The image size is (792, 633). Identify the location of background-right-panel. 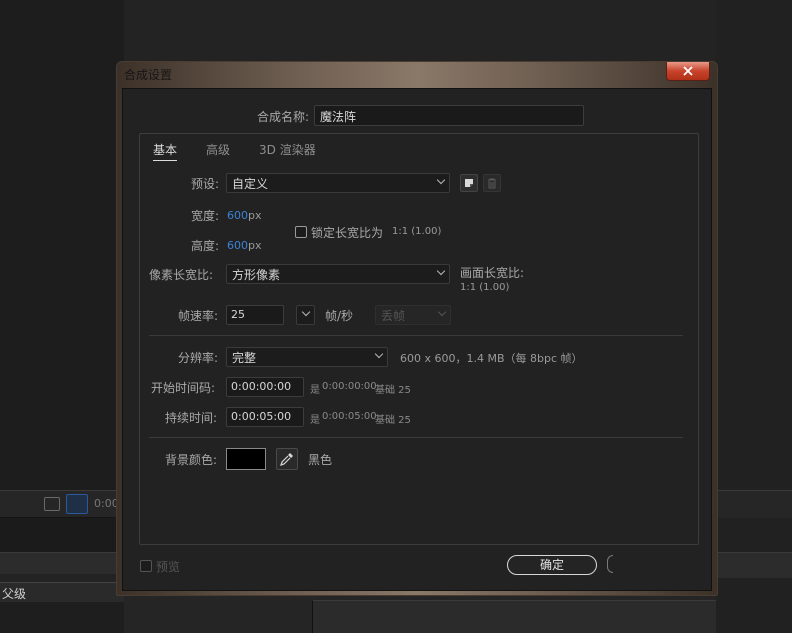
(754, 316).